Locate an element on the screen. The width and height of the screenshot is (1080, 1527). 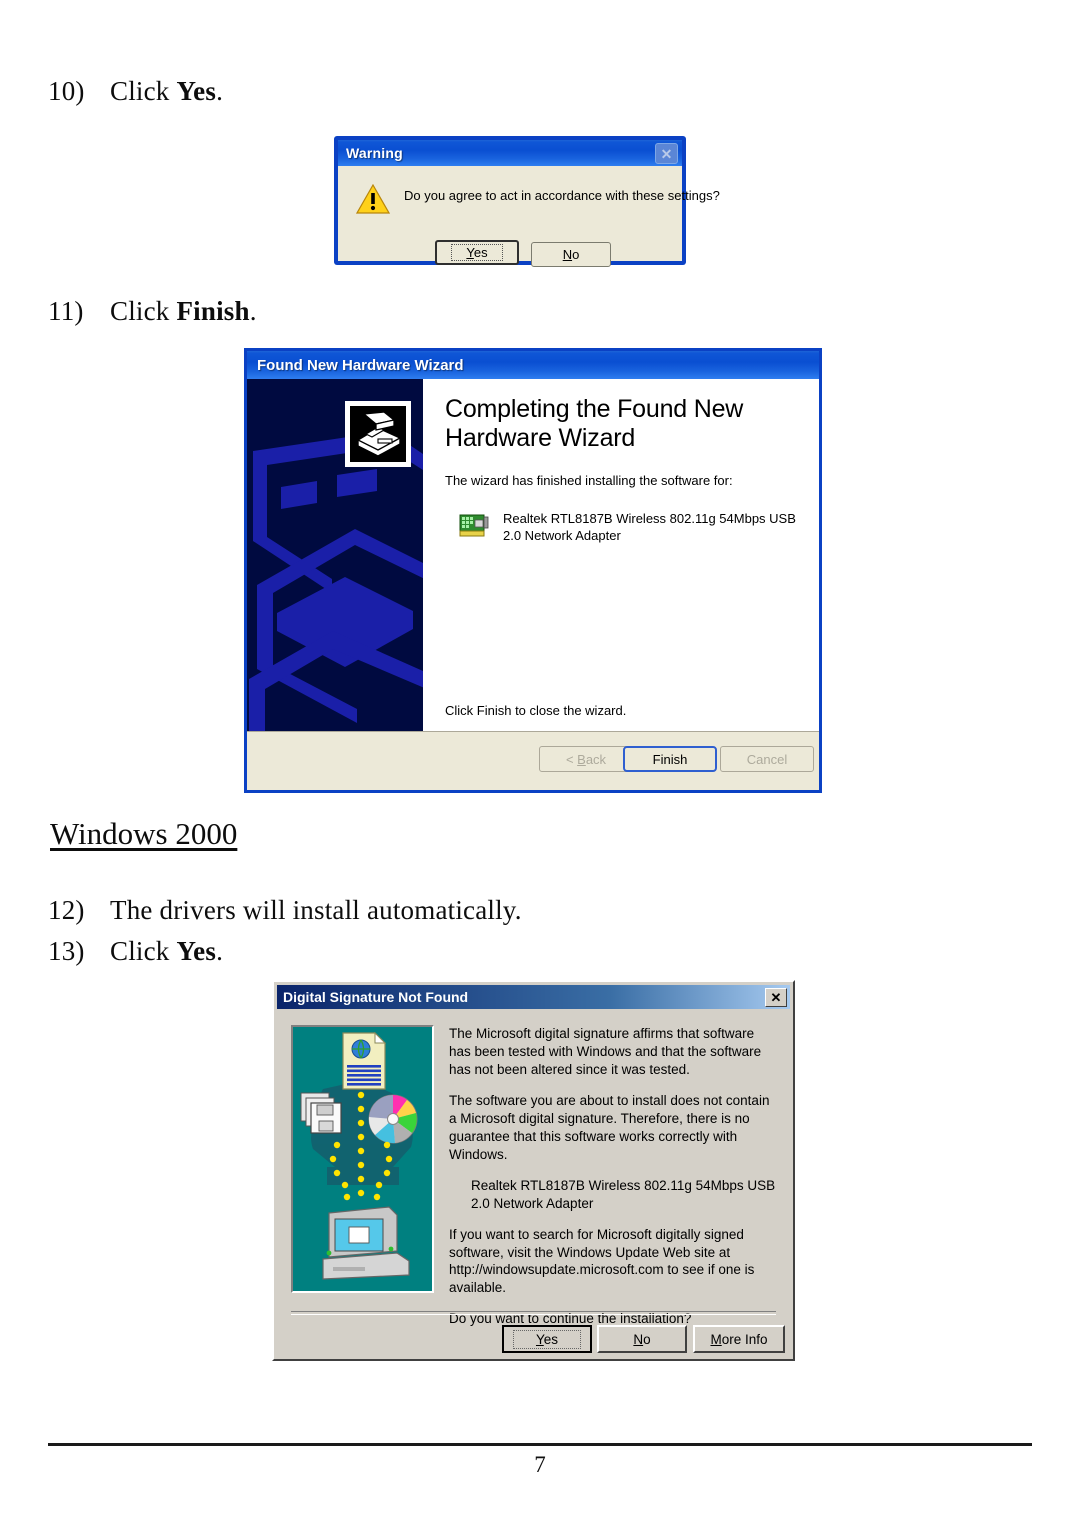
section-heading-windows-2000: Windows 2000 is located at coordinates (144, 833).